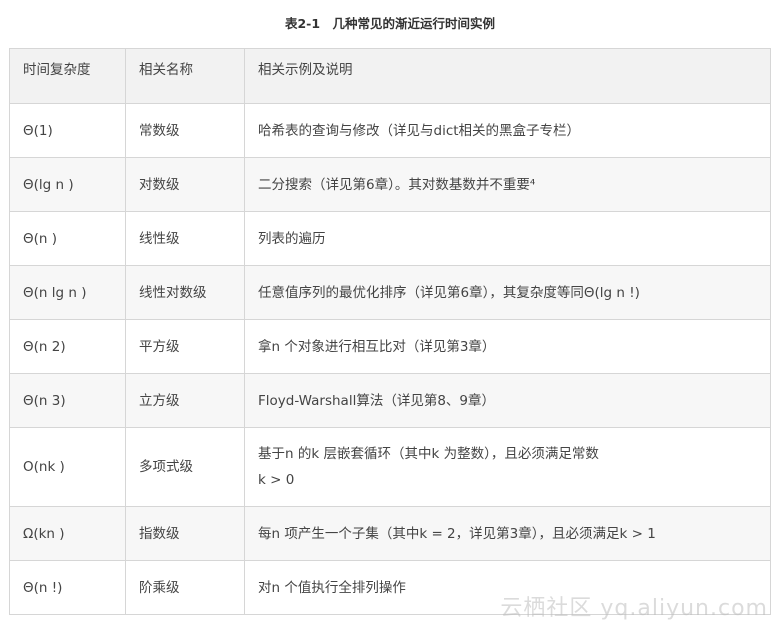 This screenshot has width=780, height=628. Describe the element at coordinates (377, 346) in the screenshot. I see `description-line: 拿n 个对象进行相互比对（详见第3章）` at that location.